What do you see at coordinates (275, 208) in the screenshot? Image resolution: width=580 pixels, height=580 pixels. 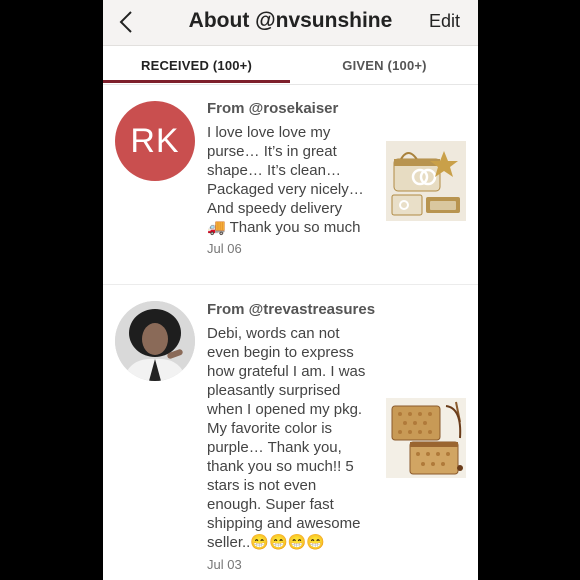 I see `review-line: And speedy delivery` at bounding box center [275, 208].